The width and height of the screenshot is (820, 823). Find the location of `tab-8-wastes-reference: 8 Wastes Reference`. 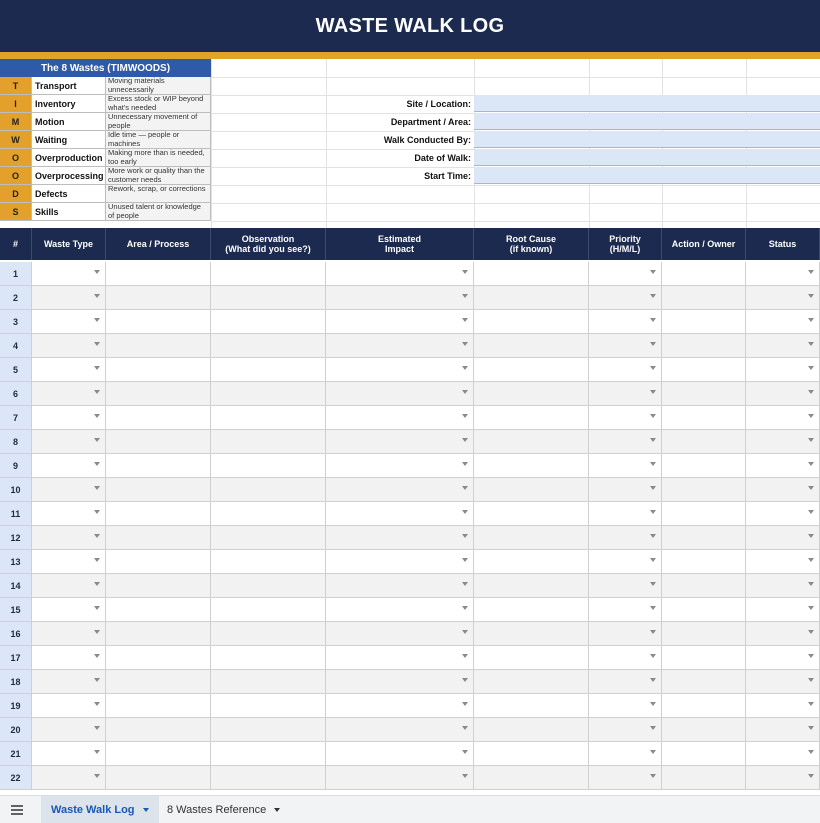

tab-8-wastes-reference: 8 Wastes Reference is located at coordinates (223, 809).